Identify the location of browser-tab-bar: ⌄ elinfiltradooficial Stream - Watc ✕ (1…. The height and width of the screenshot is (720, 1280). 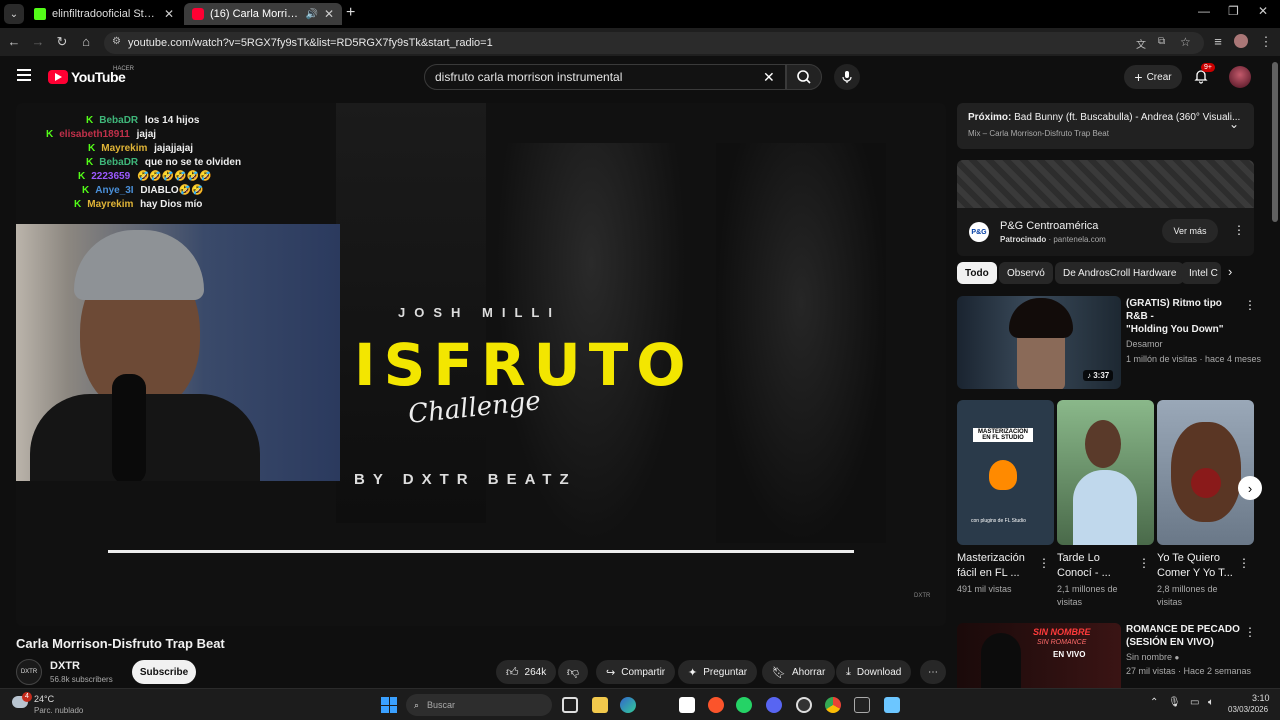
(640, 14).